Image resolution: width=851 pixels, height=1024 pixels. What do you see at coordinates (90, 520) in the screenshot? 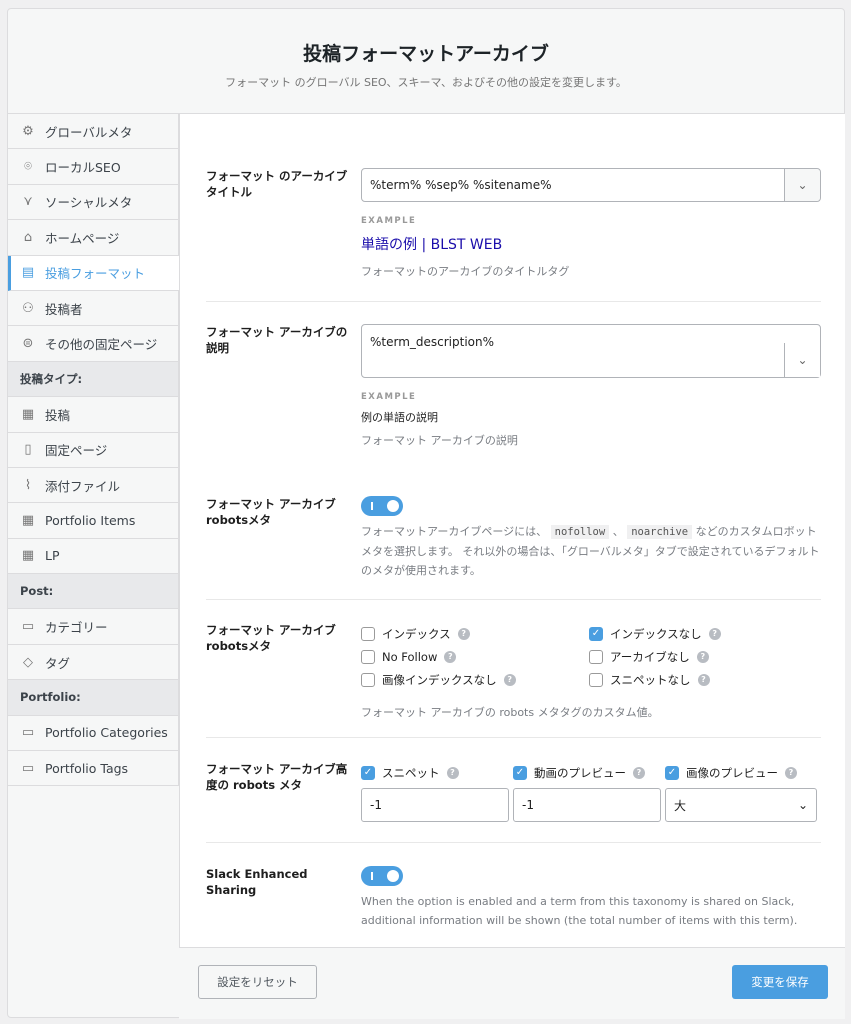
I see `sidebar-item-label: Portfolio Items` at bounding box center [90, 520].